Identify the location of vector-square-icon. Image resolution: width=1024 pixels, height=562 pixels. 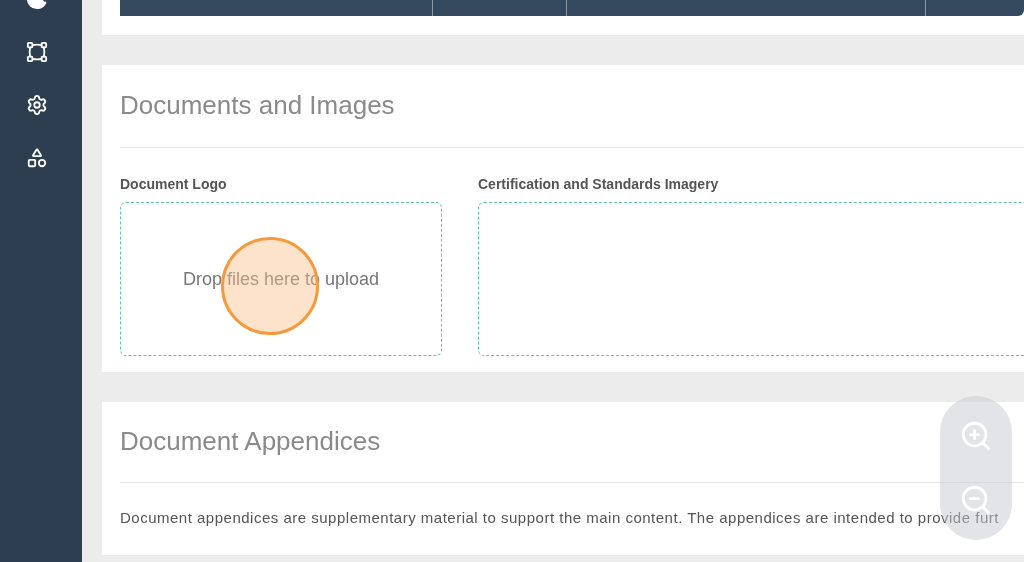
(37, 52).